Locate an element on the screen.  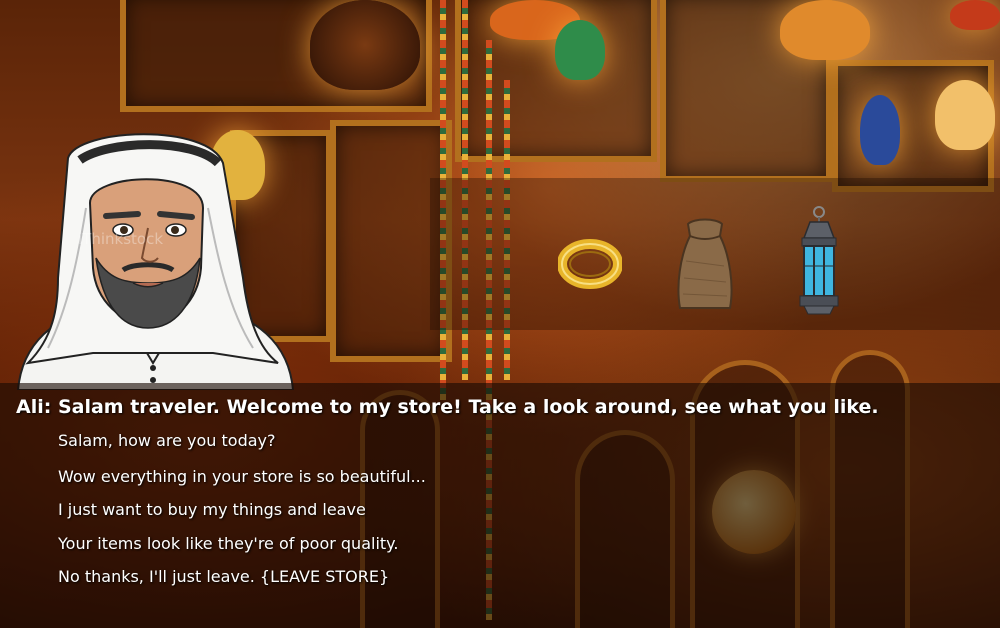
dialogue-choice-buy: I just want to buy my things and leave is located at coordinates (212, 510).